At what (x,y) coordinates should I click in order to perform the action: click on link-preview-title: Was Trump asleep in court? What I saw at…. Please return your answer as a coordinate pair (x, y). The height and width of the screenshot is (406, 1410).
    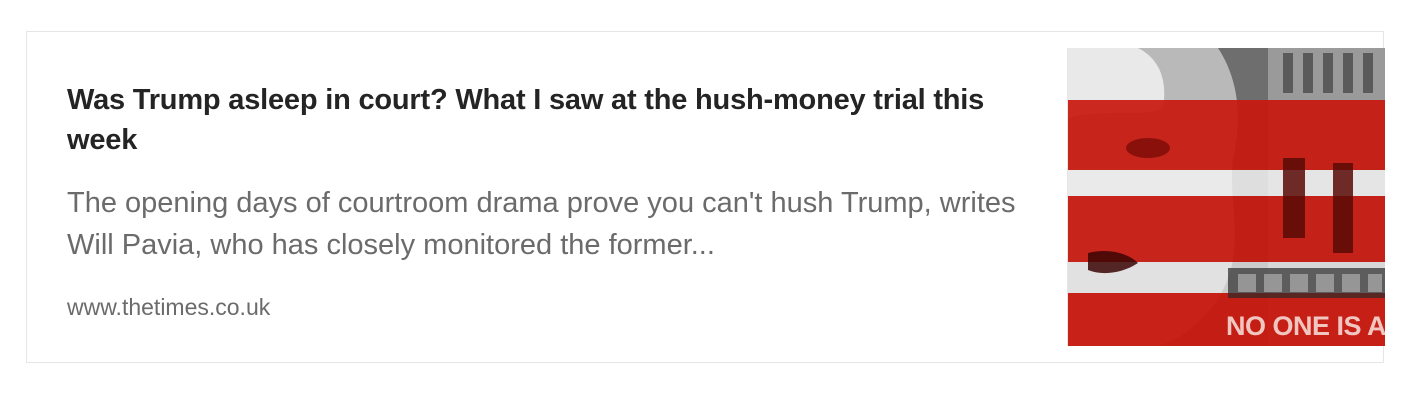
    Looking at the image, I should click on (562, 120).